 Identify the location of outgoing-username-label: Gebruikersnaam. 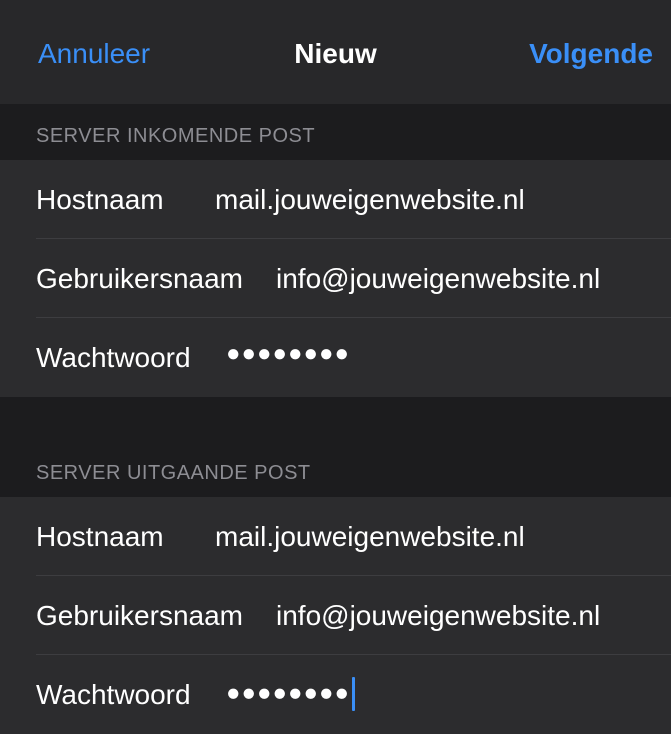
(139, 615).